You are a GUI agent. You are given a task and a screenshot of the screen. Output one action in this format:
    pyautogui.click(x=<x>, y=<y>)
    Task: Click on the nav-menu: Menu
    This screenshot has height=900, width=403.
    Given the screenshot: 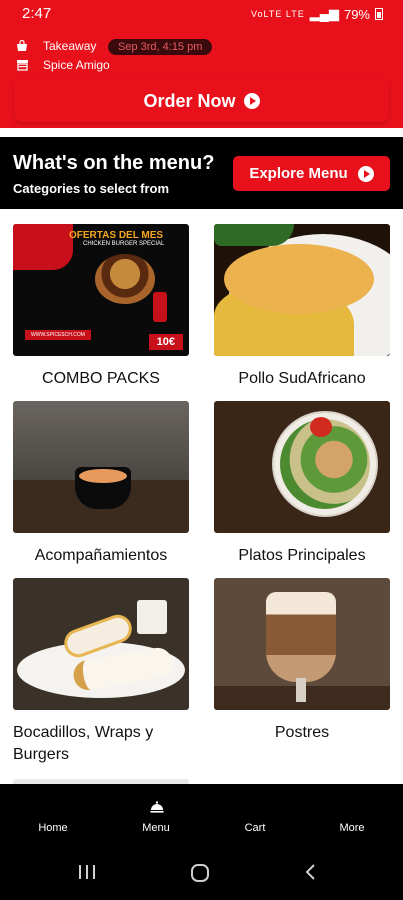 What is the action you would take?
    pyautogui.click(x=156, y=814)
    